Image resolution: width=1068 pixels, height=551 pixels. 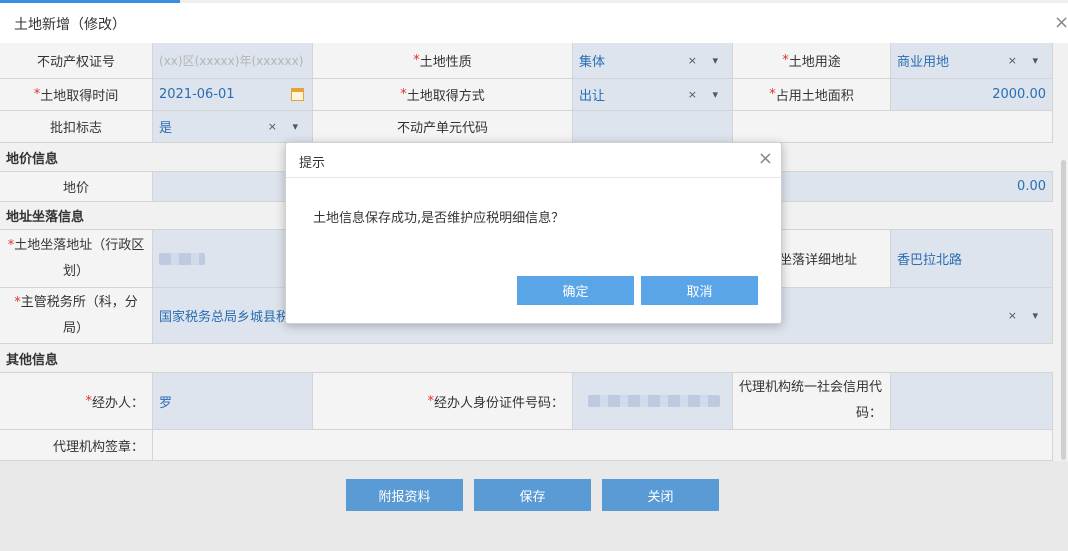 I want to click on calendar-icon, so click(x=297, y=94).